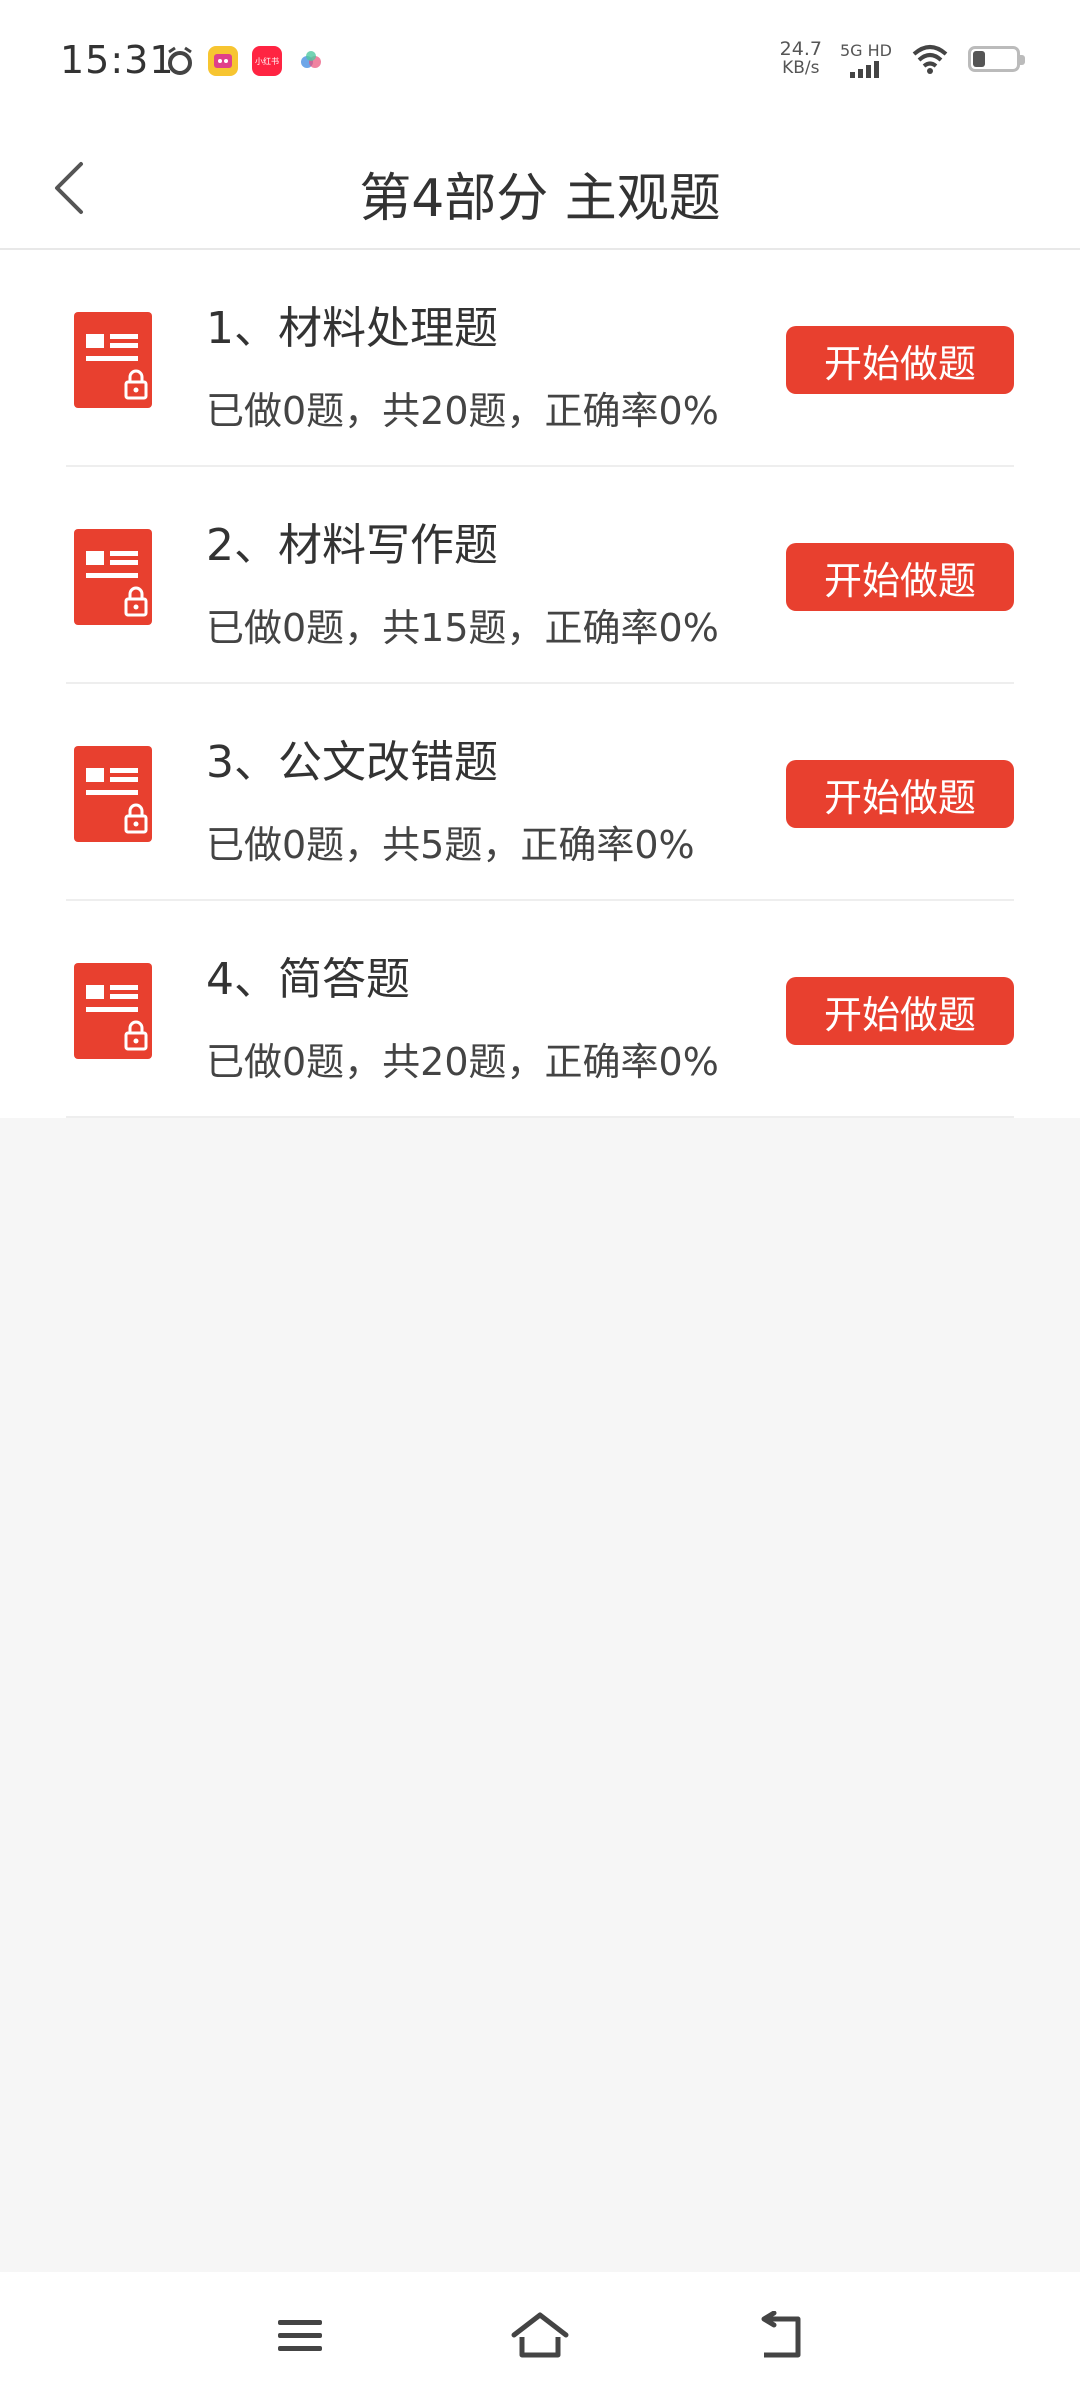 This screenshot has height=2400, width=1080. I want to click on status-time: 15:31, so click(117, 60).